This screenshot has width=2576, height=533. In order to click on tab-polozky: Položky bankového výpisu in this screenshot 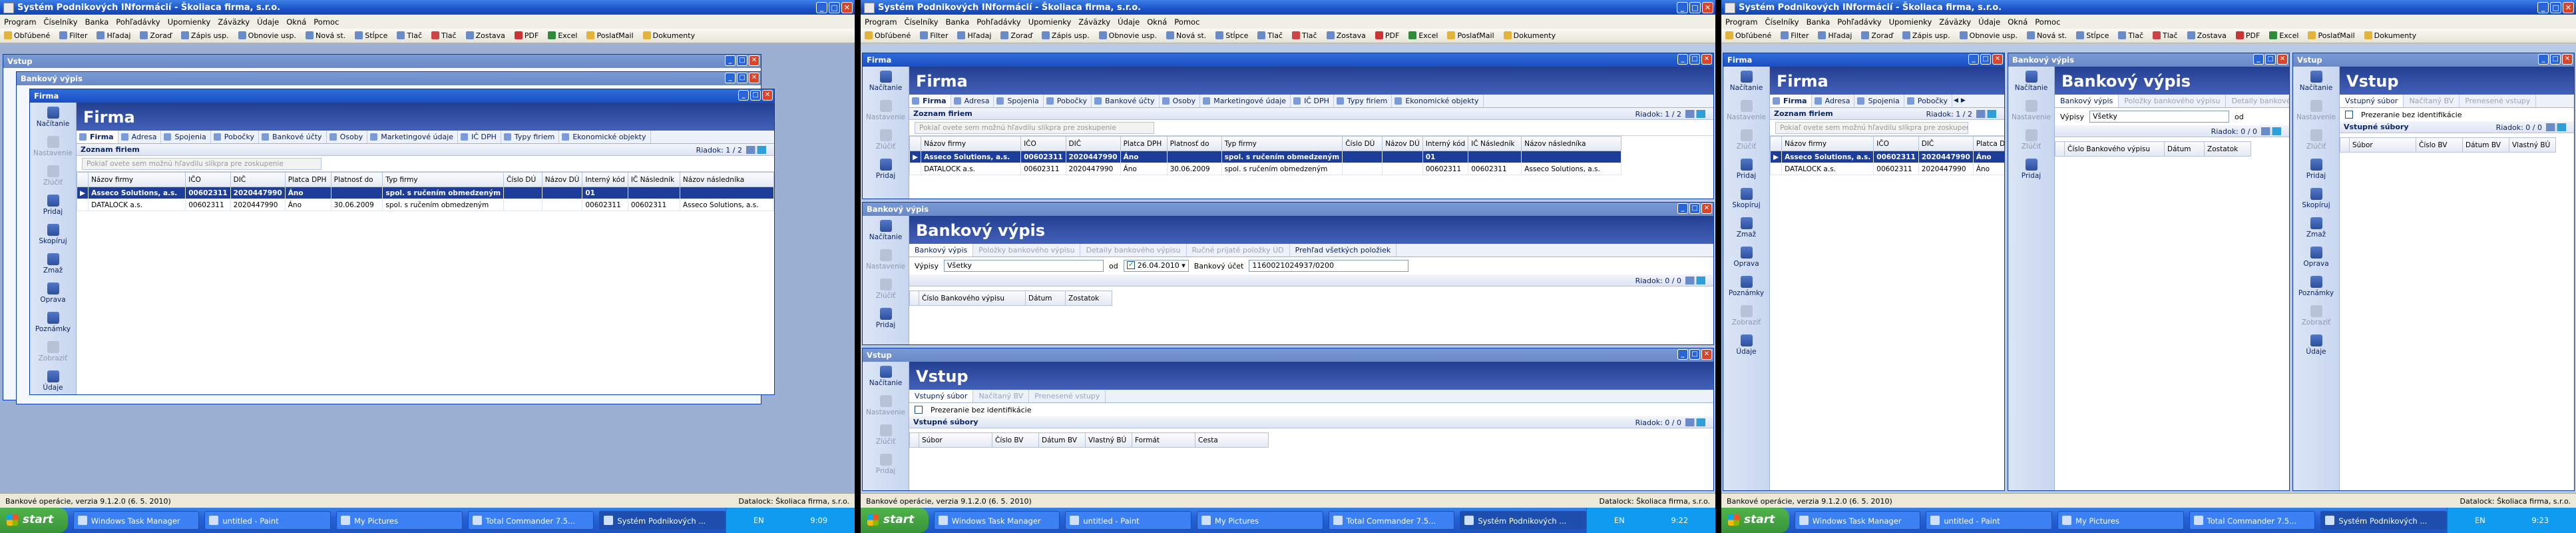, I will do `click(2173, 101)`.